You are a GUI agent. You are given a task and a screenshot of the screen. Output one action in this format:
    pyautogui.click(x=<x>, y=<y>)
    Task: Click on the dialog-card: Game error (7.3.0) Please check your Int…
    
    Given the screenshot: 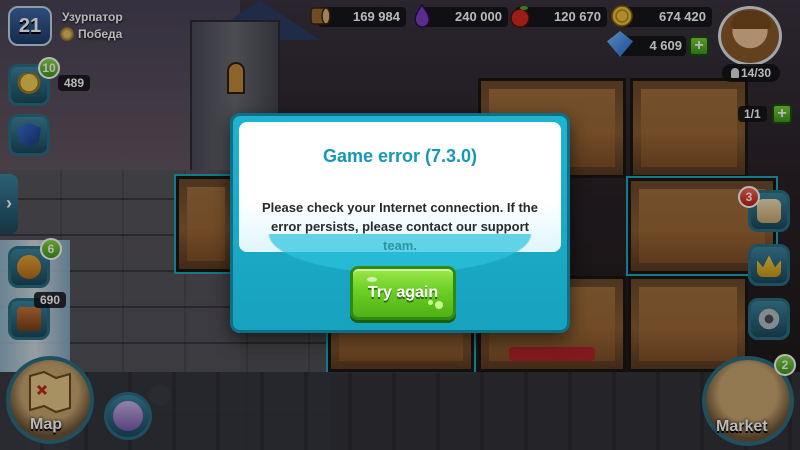 What is the action you would take?
    pyautogui.click(x=400, y=187)
    